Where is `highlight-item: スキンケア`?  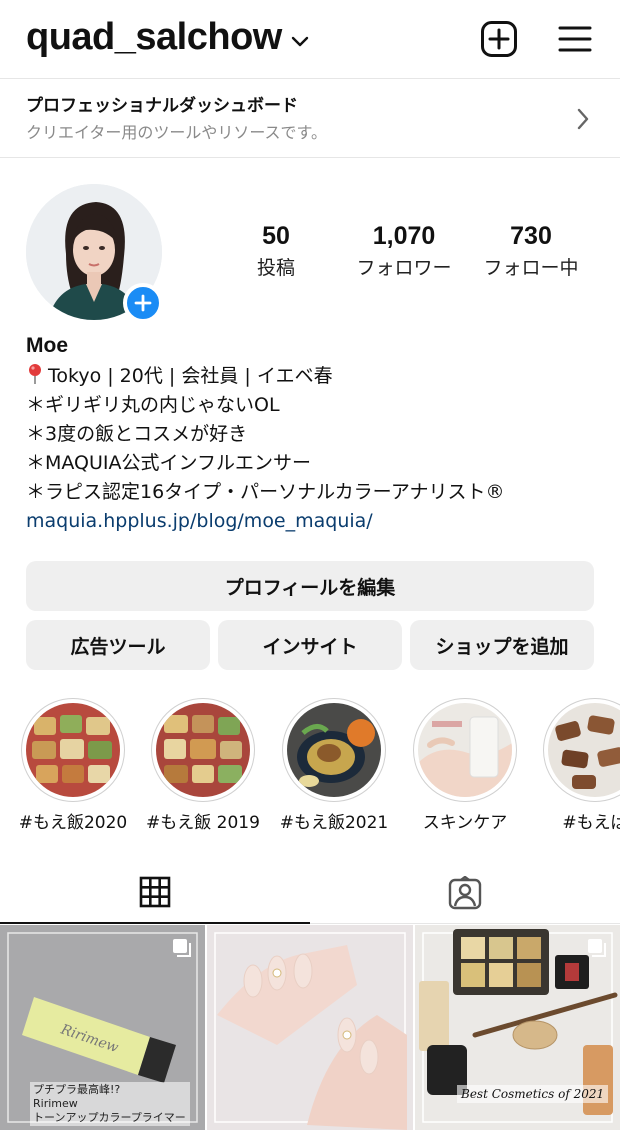
highlight-item: スキンケア is located at coordinates (465, 765).